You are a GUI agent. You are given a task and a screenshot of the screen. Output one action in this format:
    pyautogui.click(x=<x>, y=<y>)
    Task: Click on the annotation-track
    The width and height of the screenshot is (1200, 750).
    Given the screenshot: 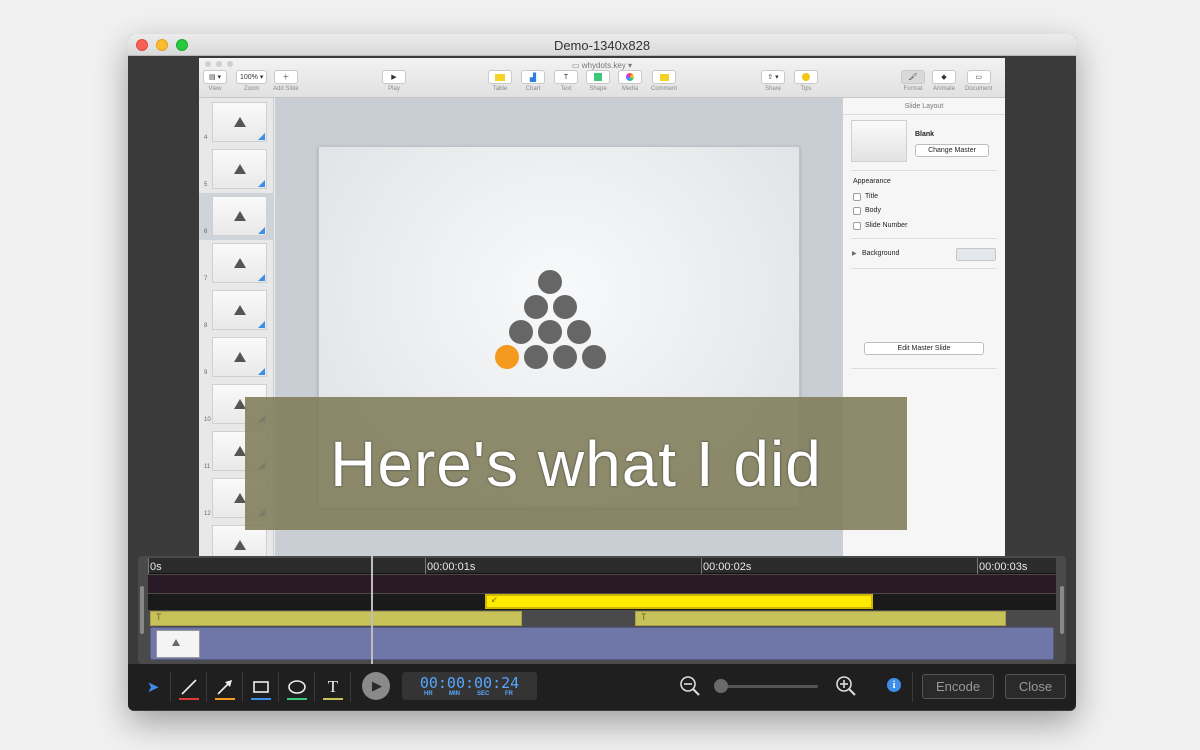 What is the action you would take?
    pyautogui.click(x=602, y=584)
    